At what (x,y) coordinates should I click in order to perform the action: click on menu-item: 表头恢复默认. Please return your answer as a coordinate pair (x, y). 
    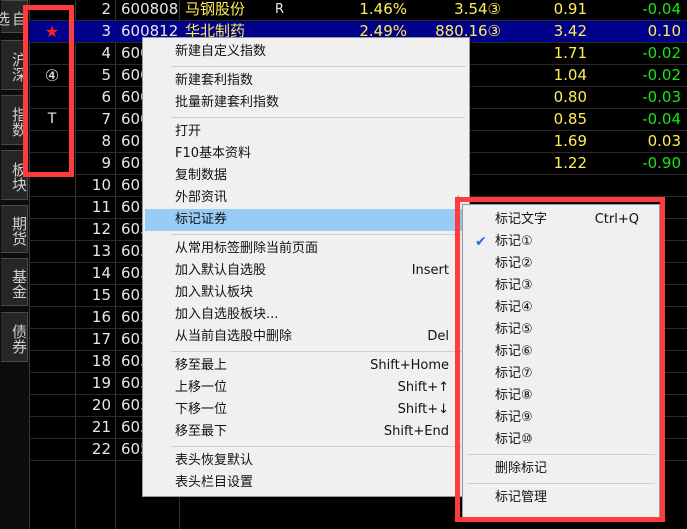
    Looking at the image, I should click on (306, 461).